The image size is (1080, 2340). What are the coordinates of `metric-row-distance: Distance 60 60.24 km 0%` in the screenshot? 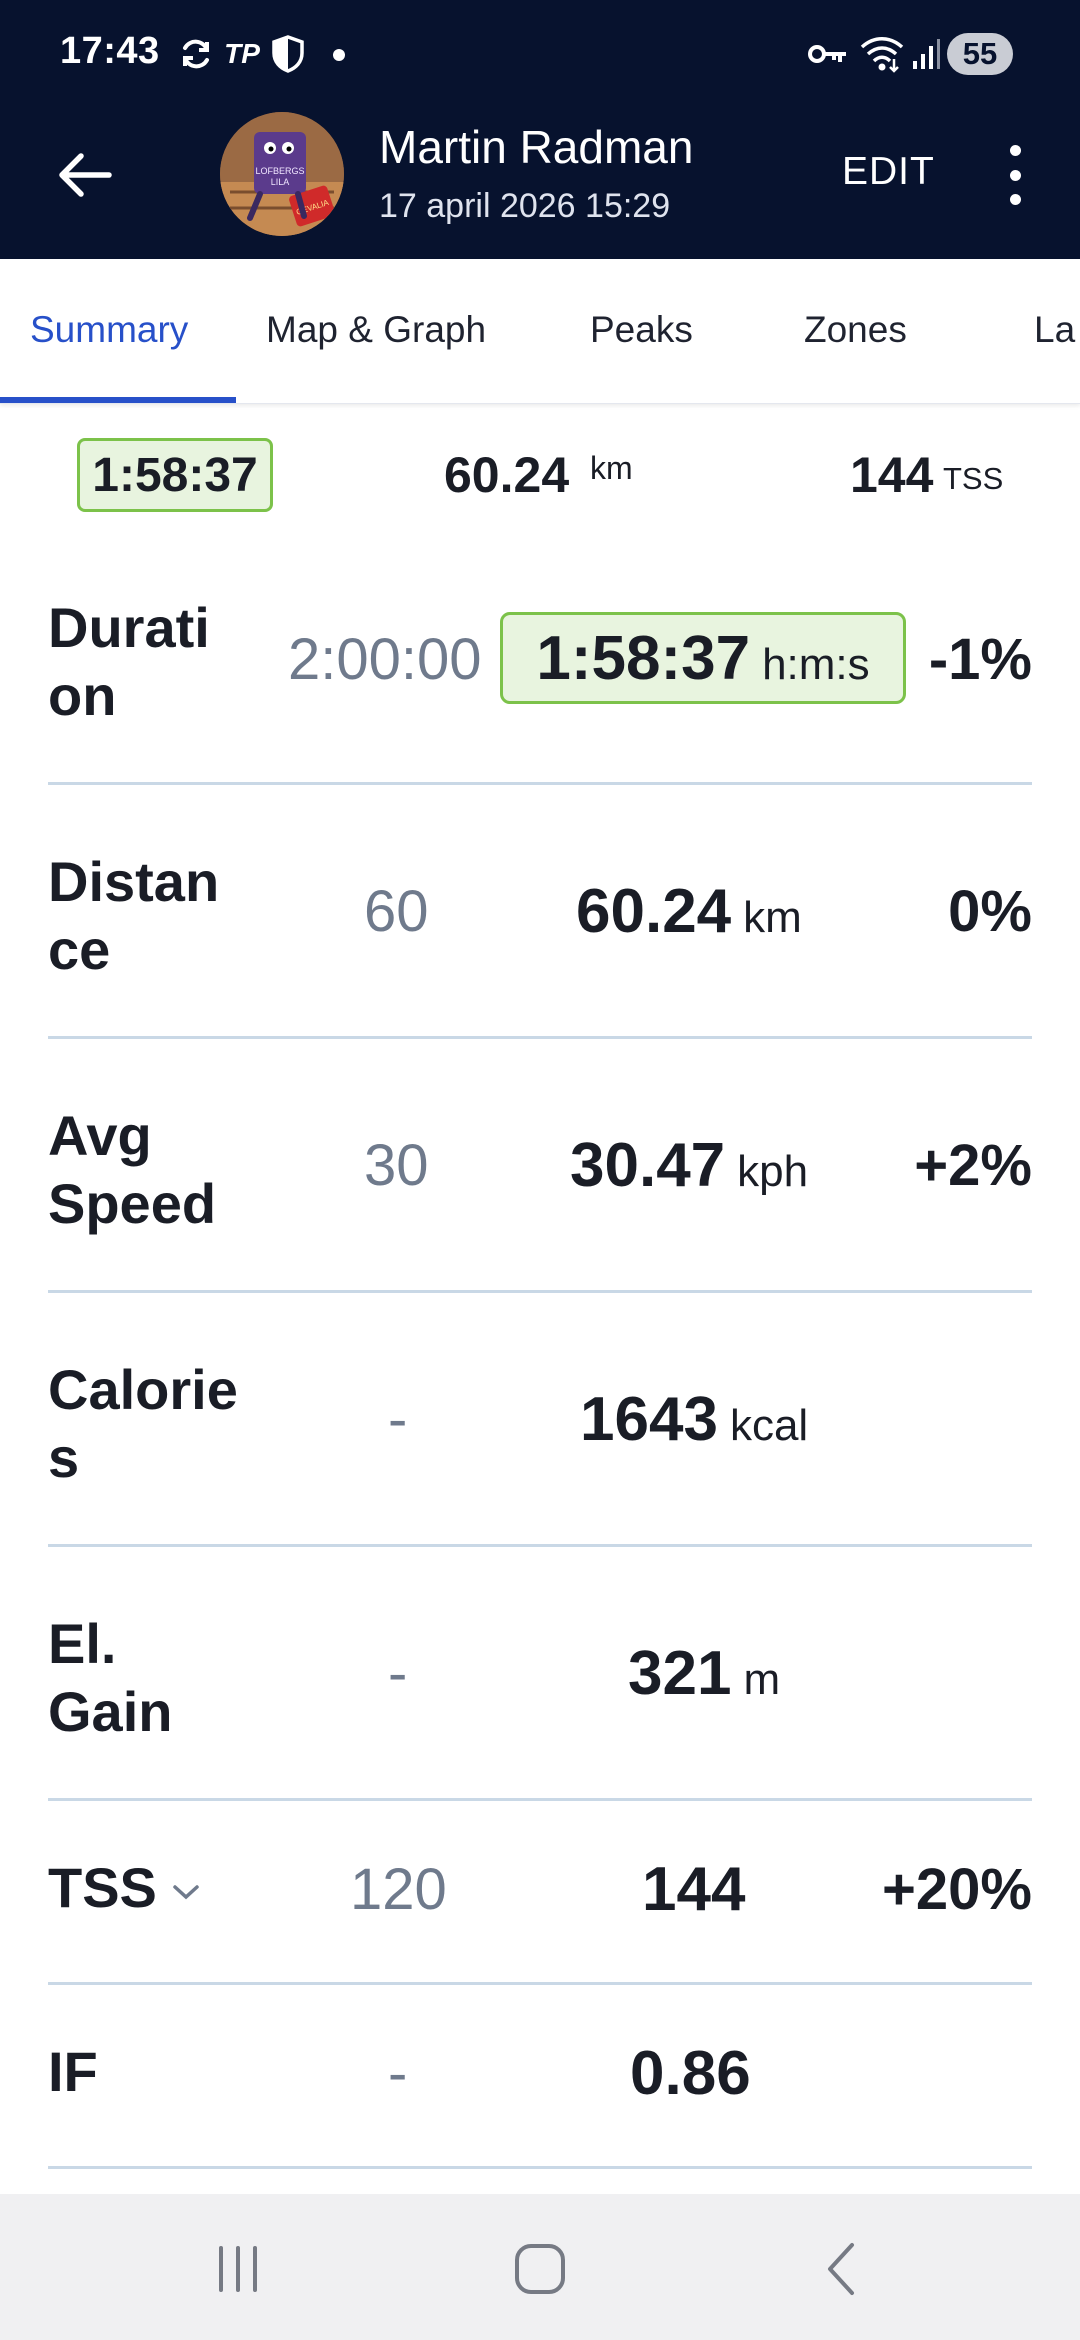 It's located at (540, 911).